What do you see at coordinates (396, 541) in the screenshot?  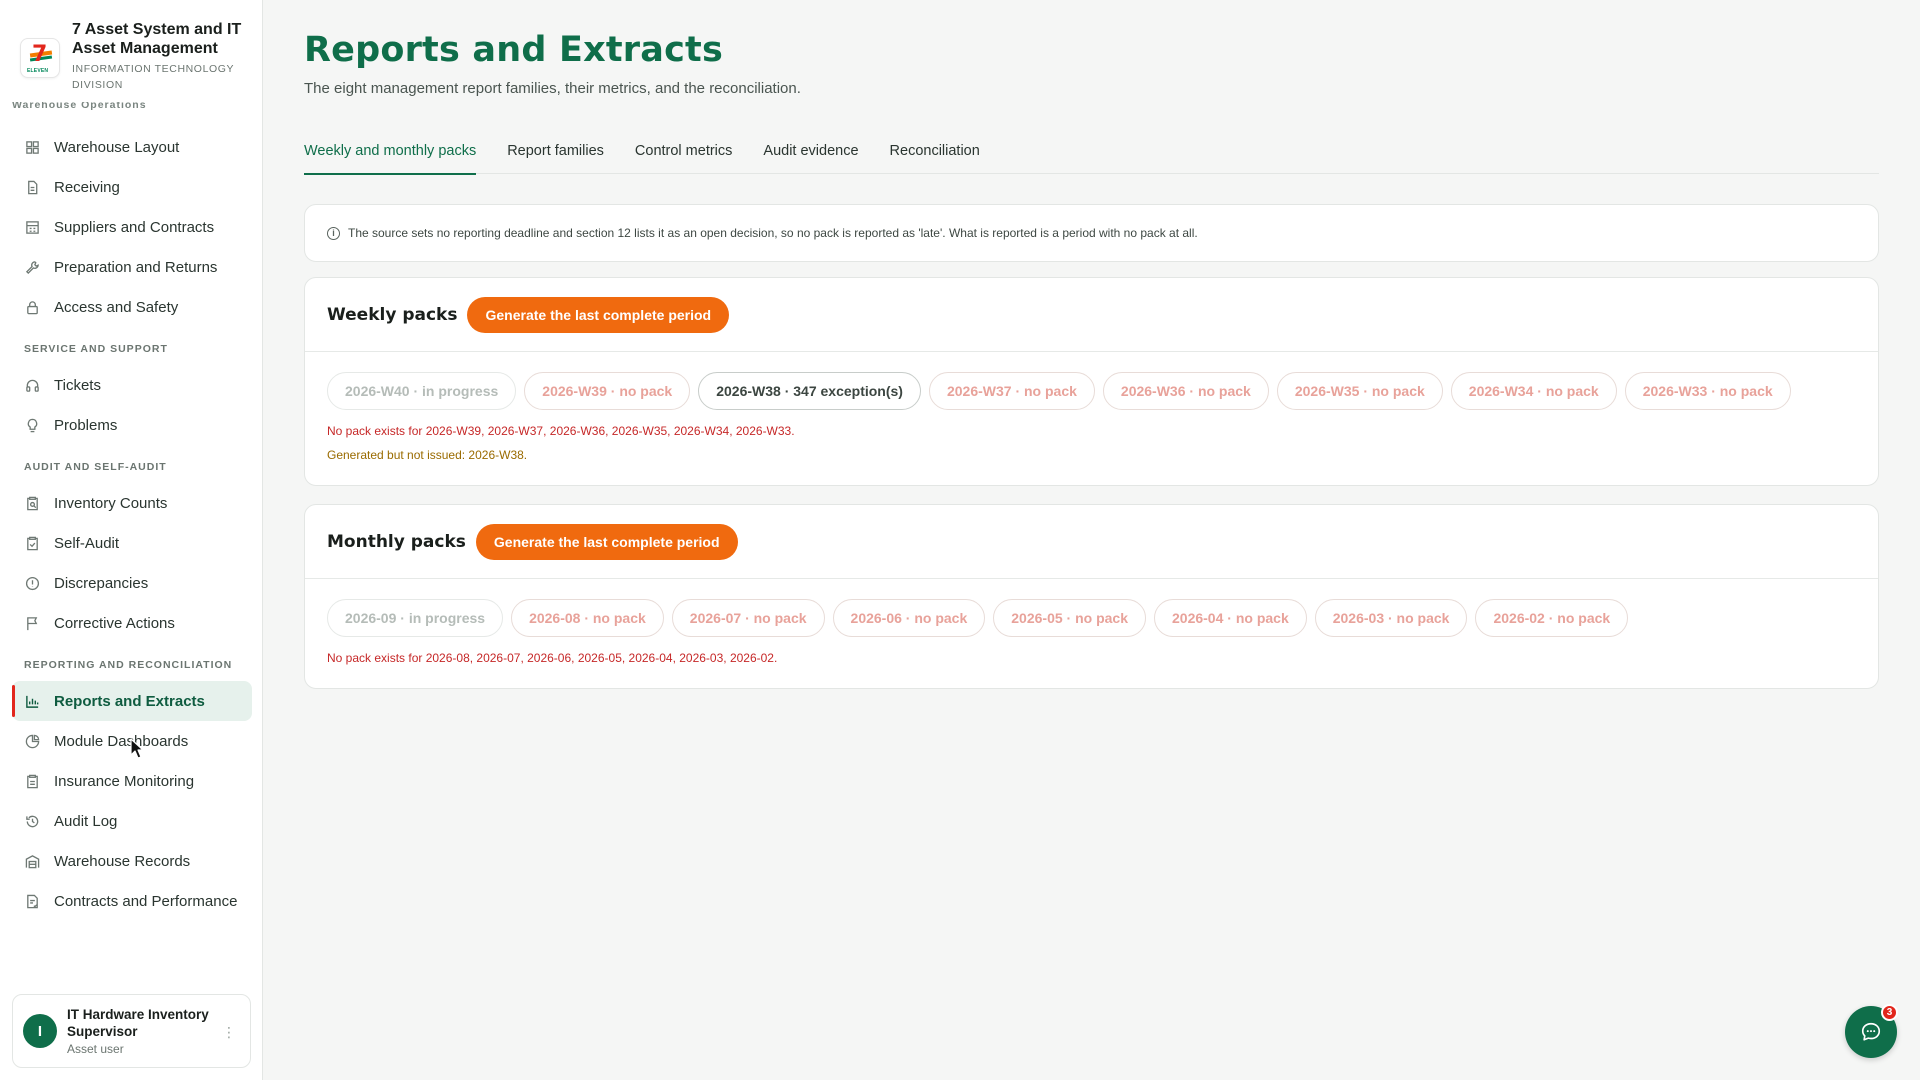 I see `monthly-packs-title: Monthly packs` at bounding box center [396, 541].